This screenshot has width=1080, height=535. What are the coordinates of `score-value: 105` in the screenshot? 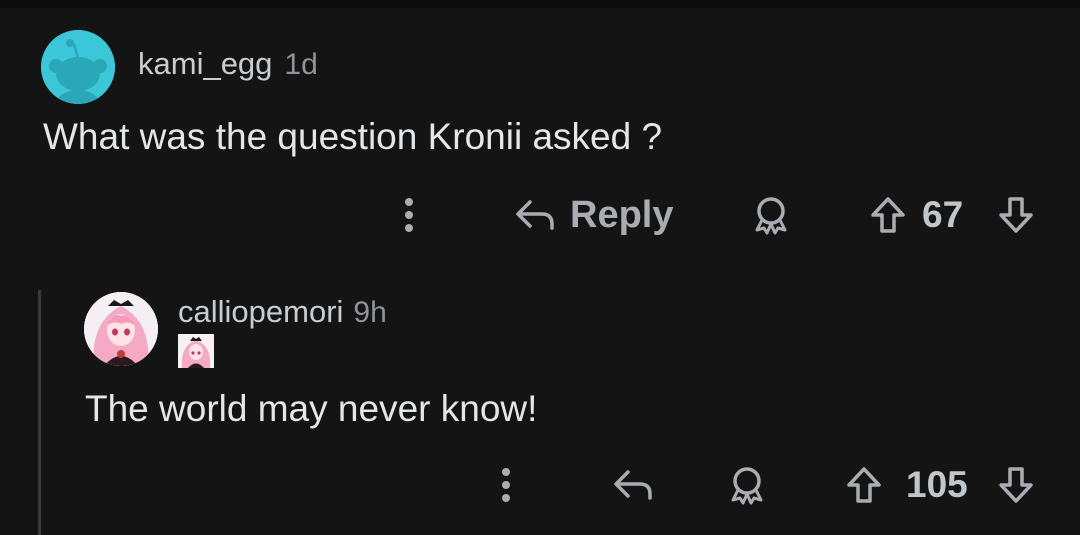 It's located at (937, 484).